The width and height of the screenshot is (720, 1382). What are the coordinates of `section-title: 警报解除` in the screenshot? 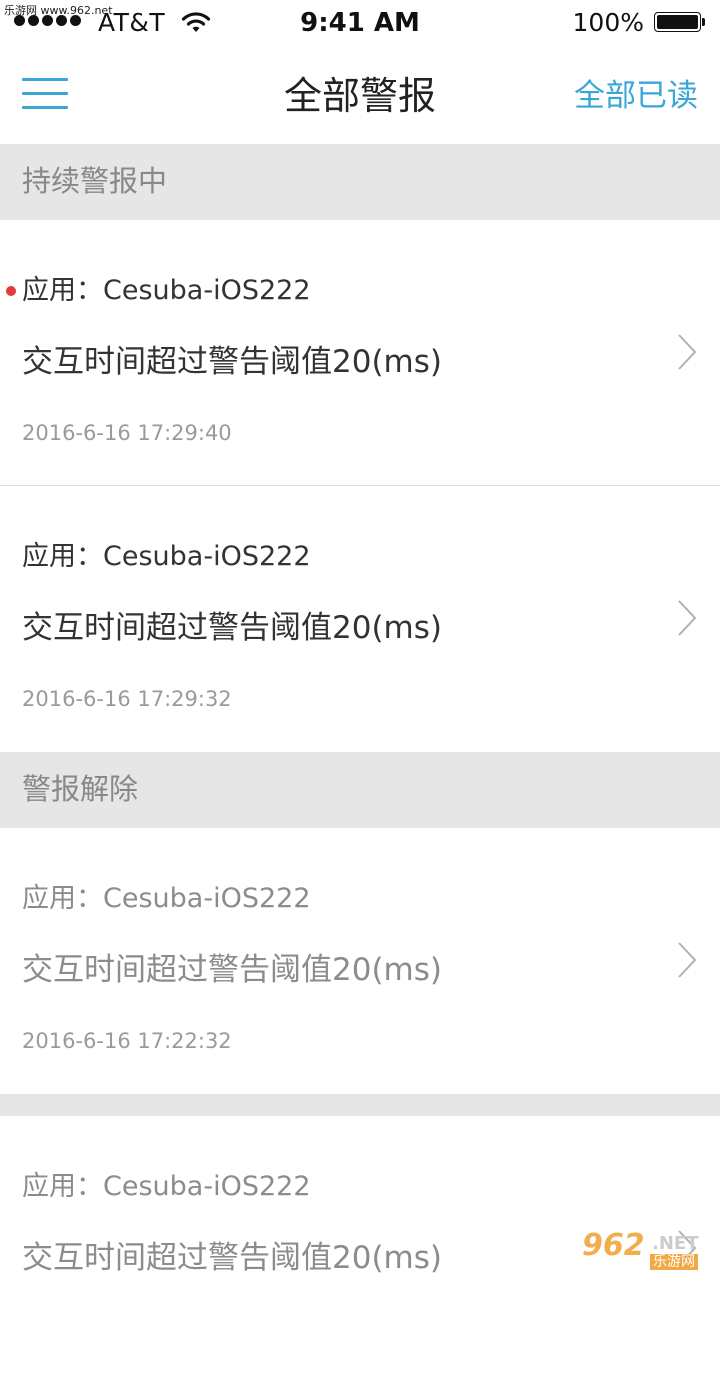 It's located at (80, 789).